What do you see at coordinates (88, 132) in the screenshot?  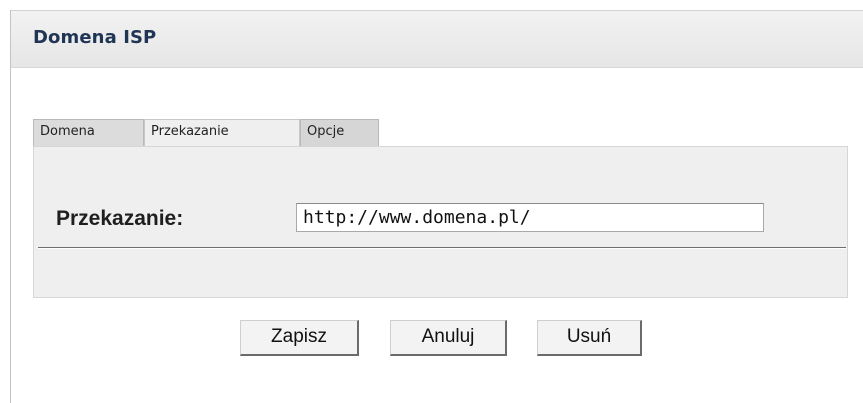 I see `tab-domena: Domena` at bounding box center [88, 132].